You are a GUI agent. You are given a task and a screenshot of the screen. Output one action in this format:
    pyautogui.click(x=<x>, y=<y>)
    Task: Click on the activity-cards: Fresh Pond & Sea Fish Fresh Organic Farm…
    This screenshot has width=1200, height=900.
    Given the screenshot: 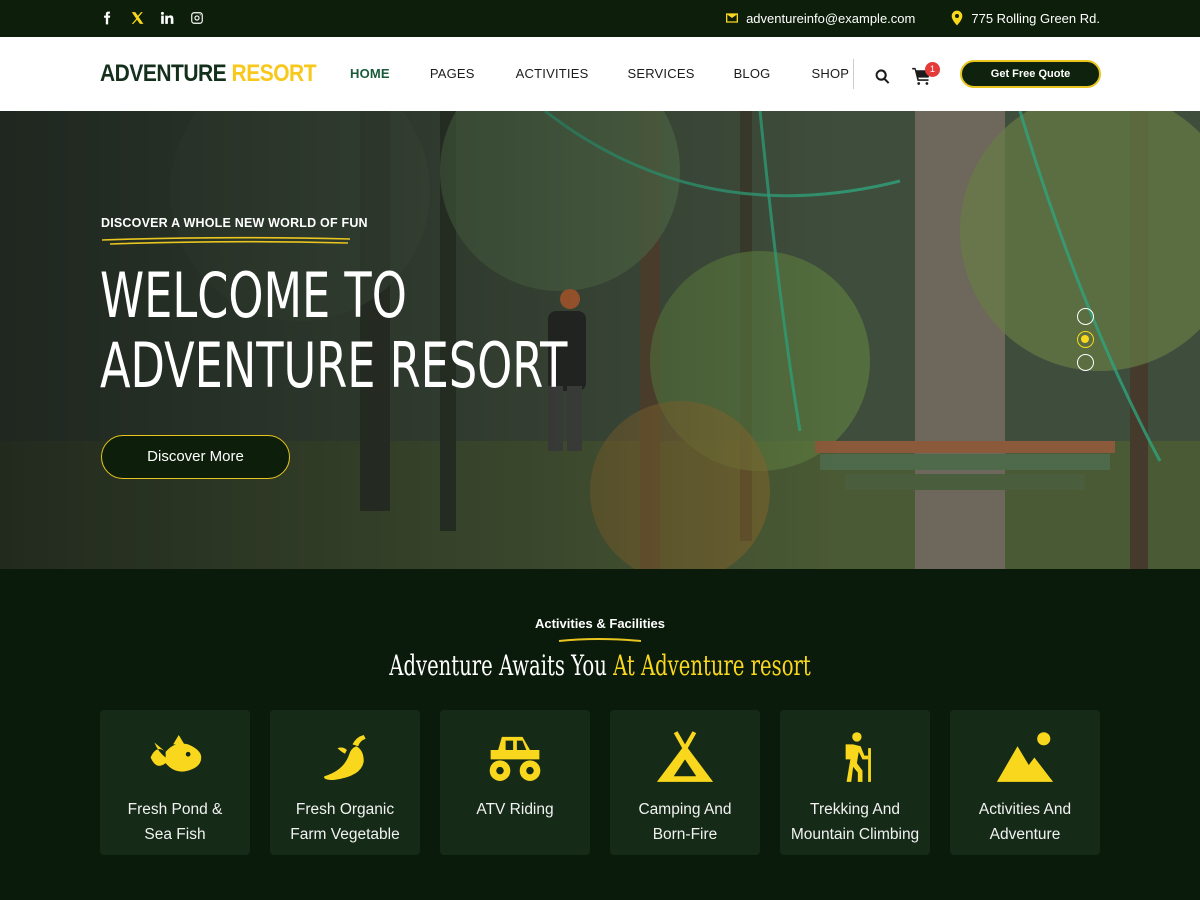 What is the action you would take?
    pyautogui.click(x=600, y=782)
    